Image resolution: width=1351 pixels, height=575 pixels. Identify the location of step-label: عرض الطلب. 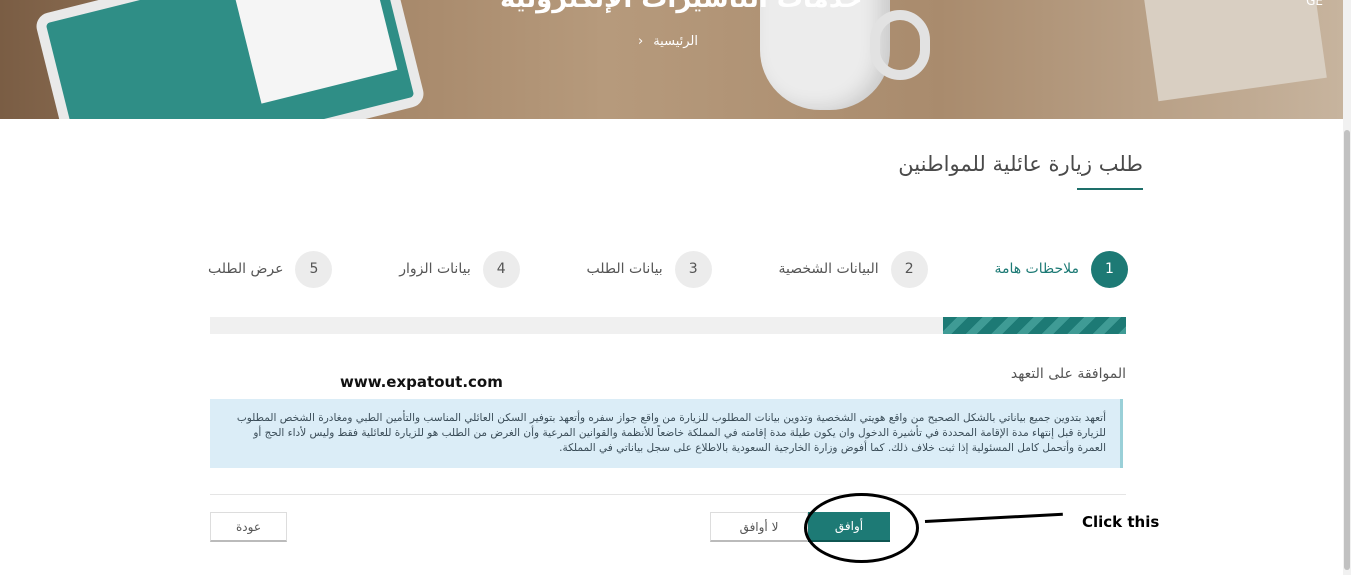
(246, 269).